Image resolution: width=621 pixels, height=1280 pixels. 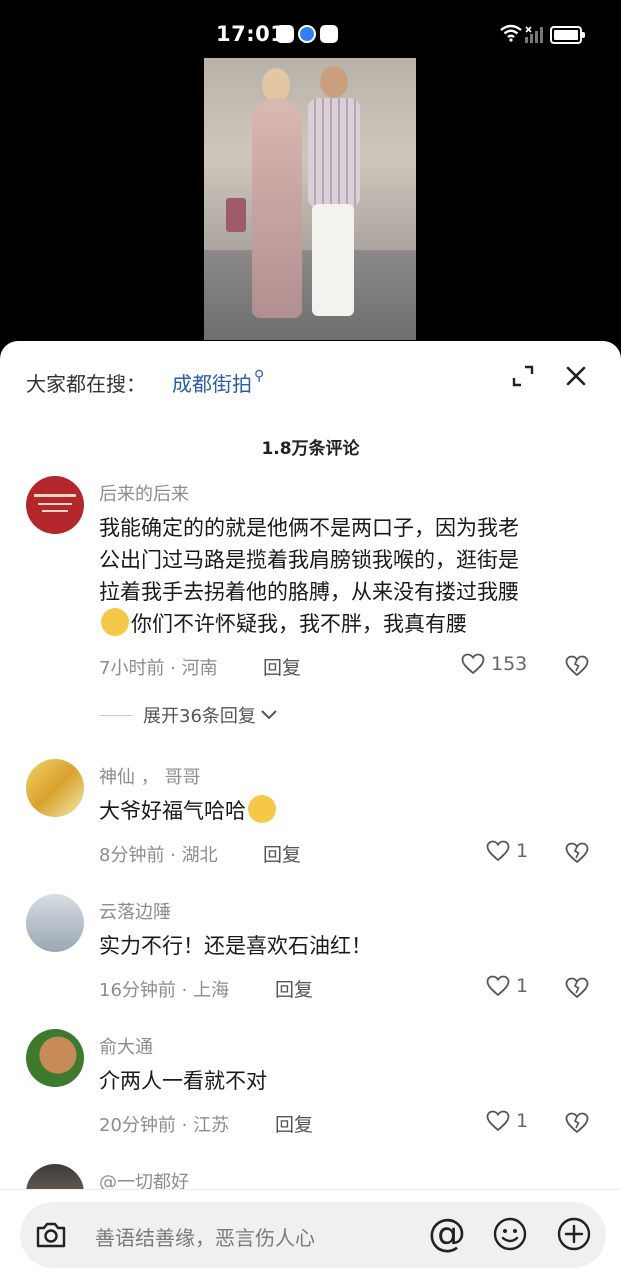 I want to click on add-icon, so click(x=574, y=1234).